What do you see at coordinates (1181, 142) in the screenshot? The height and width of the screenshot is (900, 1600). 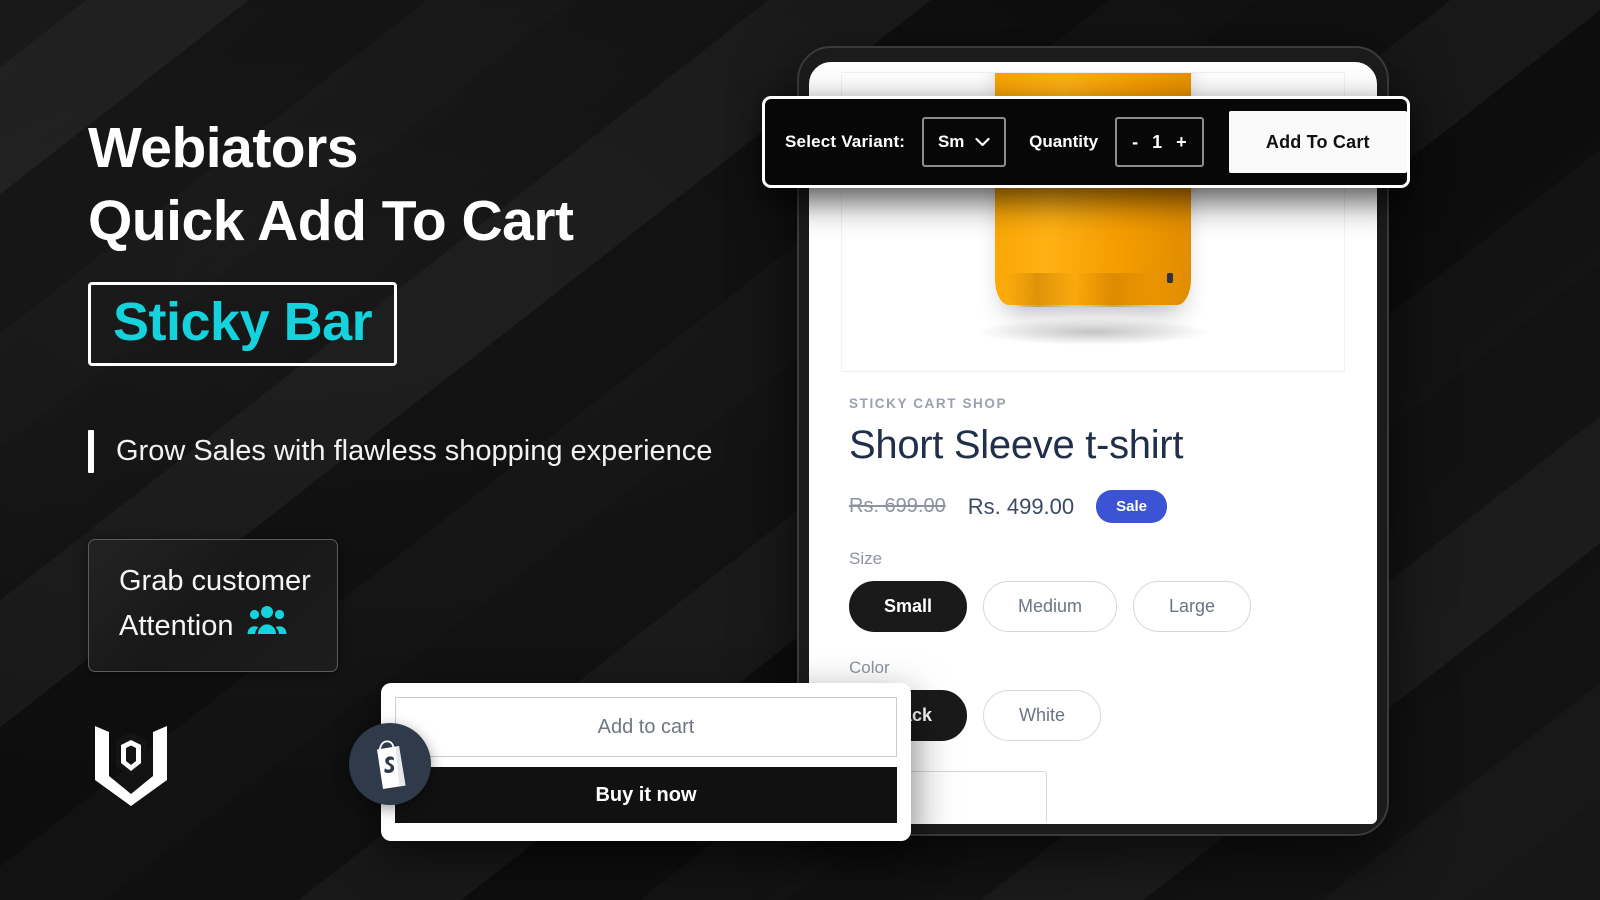 I see `quantity-increment-button: +` at bounding box center [1181, 142].